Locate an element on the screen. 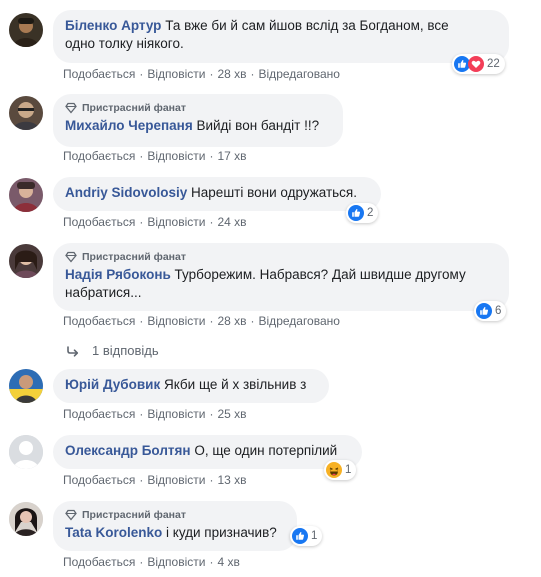 The image size is (541, 577). reply-arrow-icon is located at coordinates (73, 351).